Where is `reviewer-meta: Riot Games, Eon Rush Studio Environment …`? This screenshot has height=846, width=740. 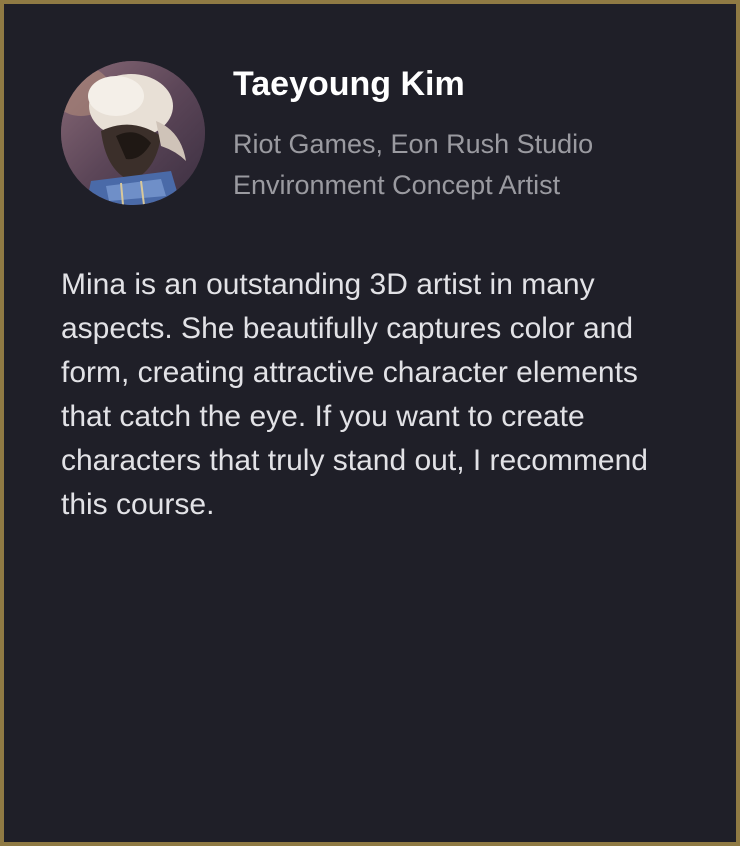
reviewer-meta: Riot Games, Eon Rush Studio Environment … is located at coordinates (413, 165).